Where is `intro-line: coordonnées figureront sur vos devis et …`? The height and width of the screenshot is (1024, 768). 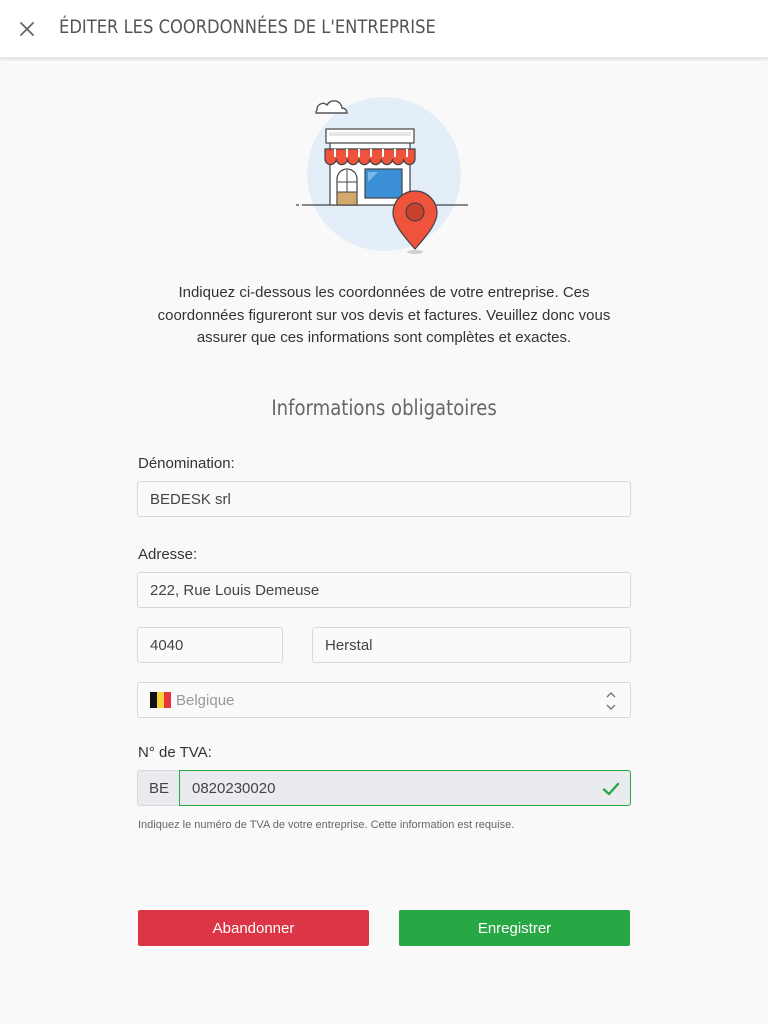
intro-line: coordonnées figureront sur vos devis et … is located at coordinates (384, 315).